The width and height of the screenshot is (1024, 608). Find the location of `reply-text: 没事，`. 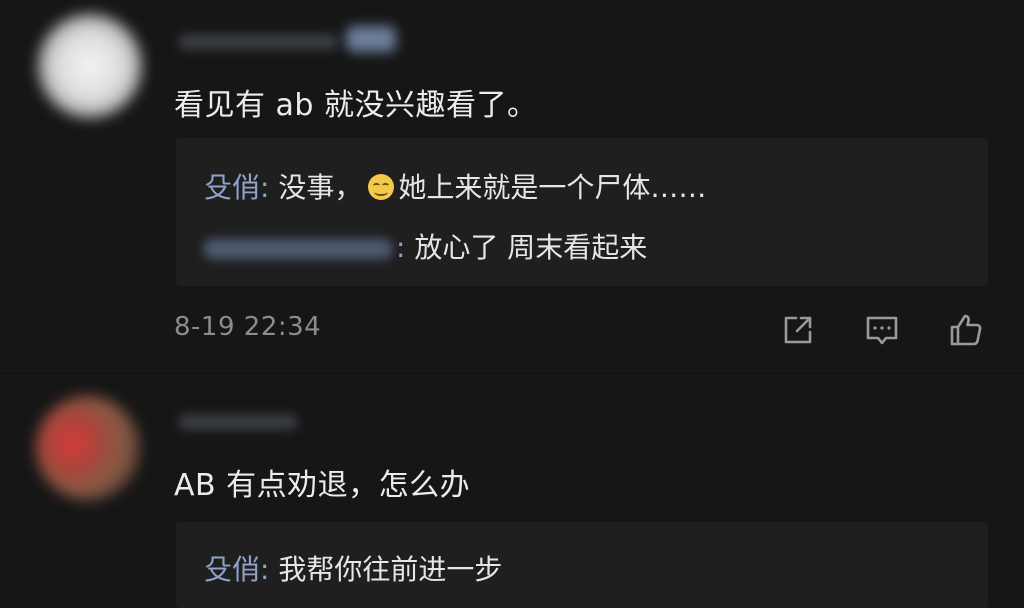

reply-text: 没事， is located at coordinates (320, 187).